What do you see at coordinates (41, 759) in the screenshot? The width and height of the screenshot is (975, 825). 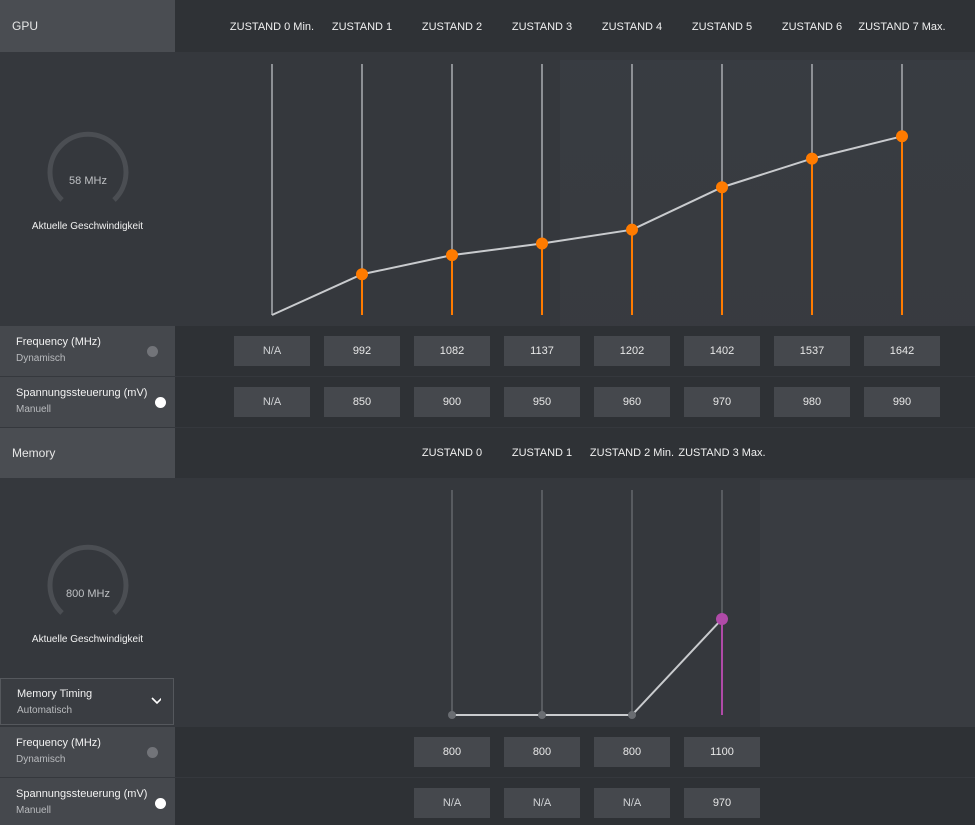 I see `memory-frequency-mode: Dynamisch` at bounding box center [41, 759].